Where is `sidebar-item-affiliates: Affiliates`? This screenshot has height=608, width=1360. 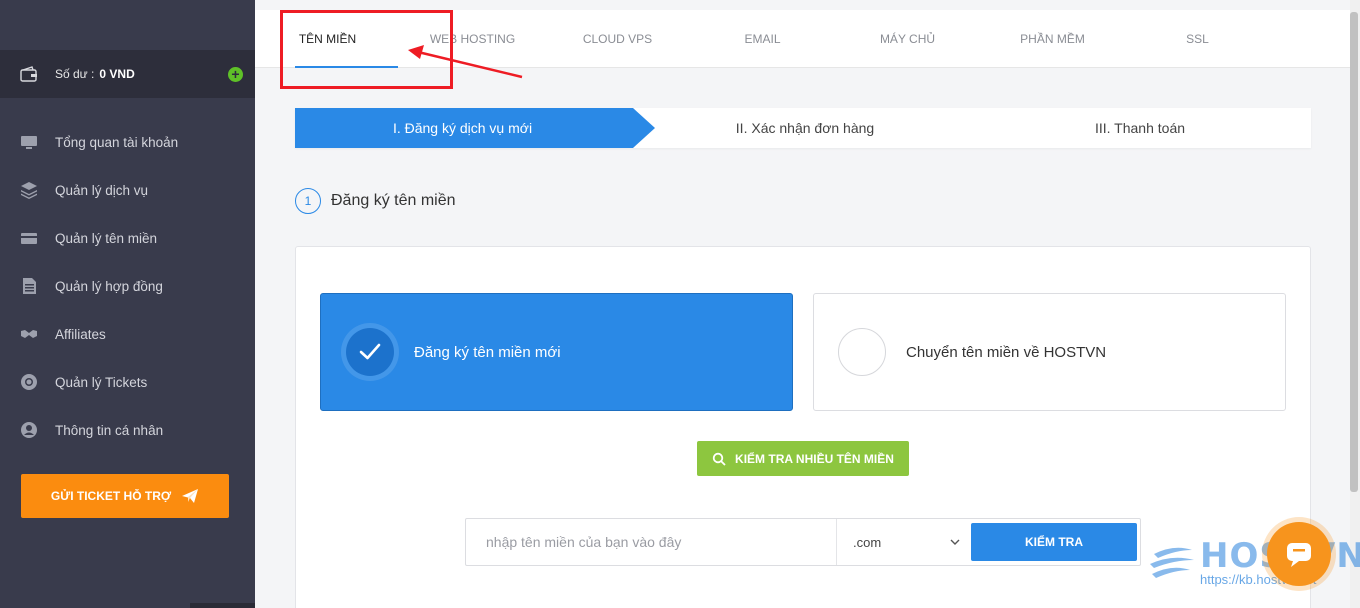
sidebar-item-affiliates: Affiliates is located at coordinates (127, 334).